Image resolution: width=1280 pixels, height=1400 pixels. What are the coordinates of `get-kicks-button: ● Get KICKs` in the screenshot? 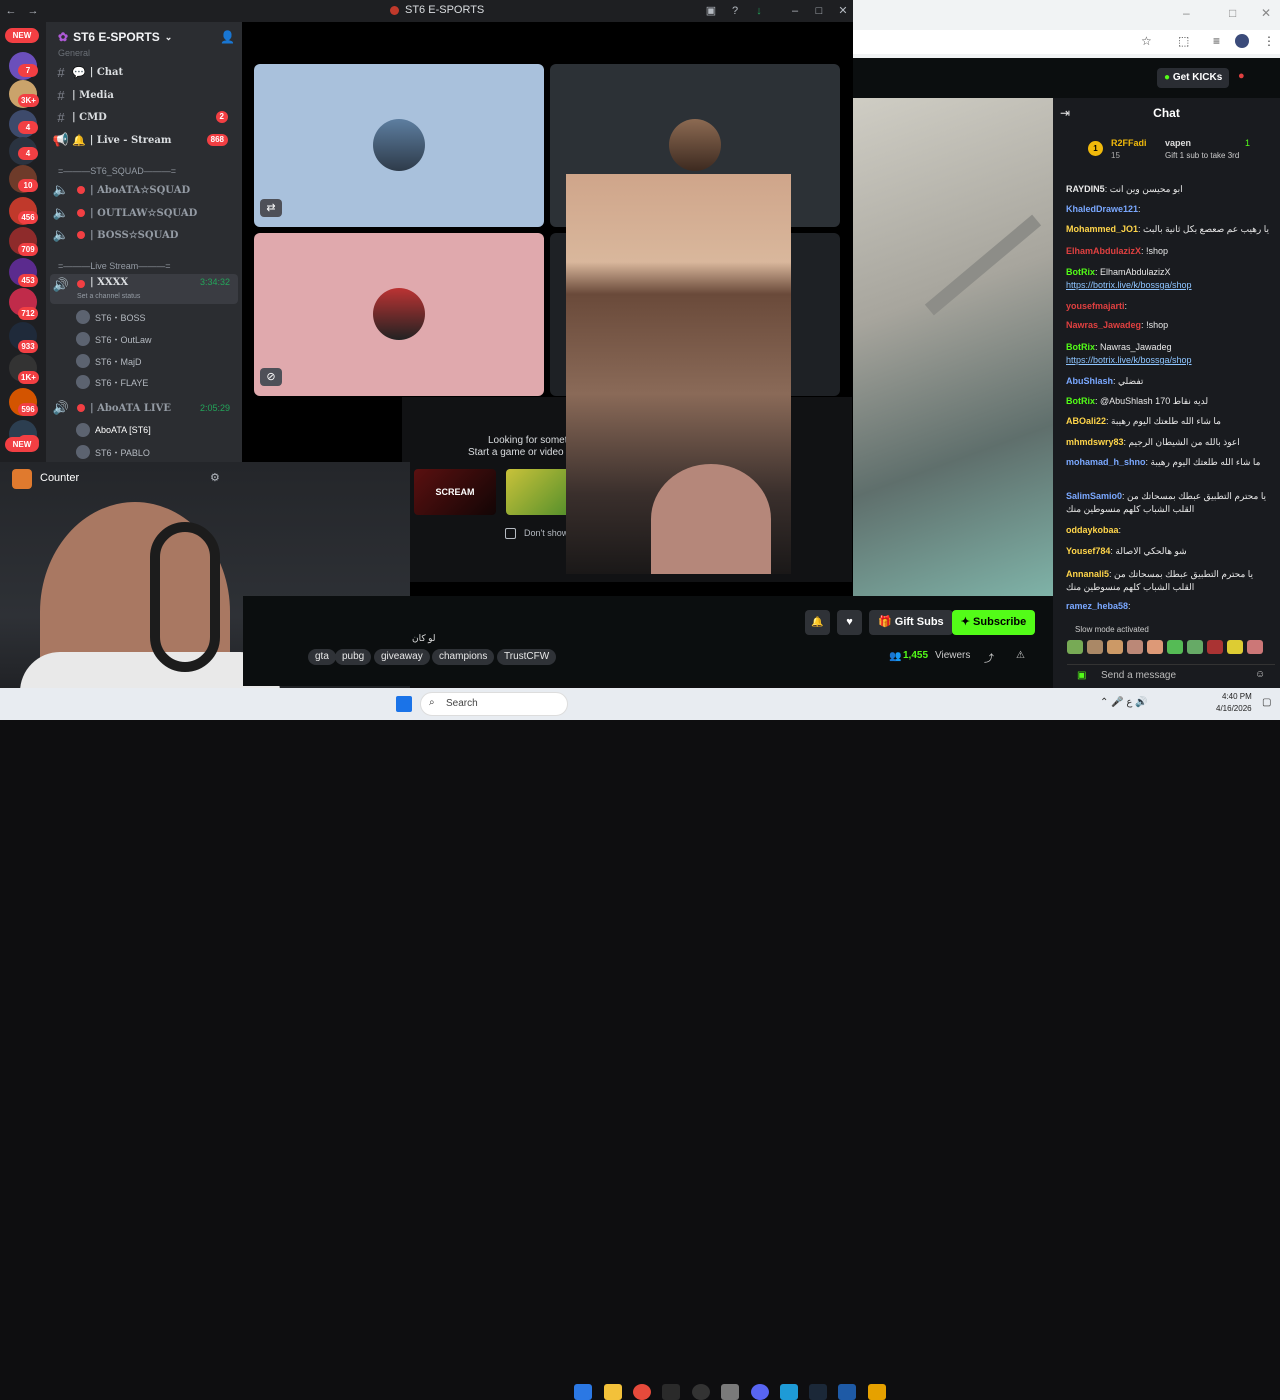 It's located at (1193, 78).